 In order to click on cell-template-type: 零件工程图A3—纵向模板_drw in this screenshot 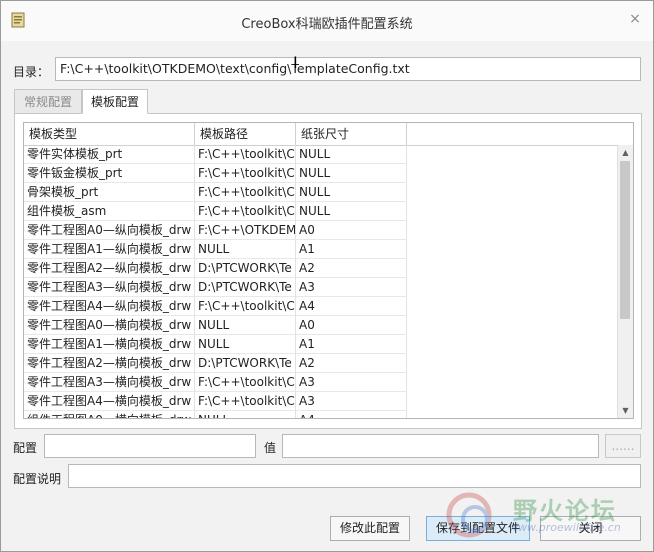, I will do `click(109, 287)`.